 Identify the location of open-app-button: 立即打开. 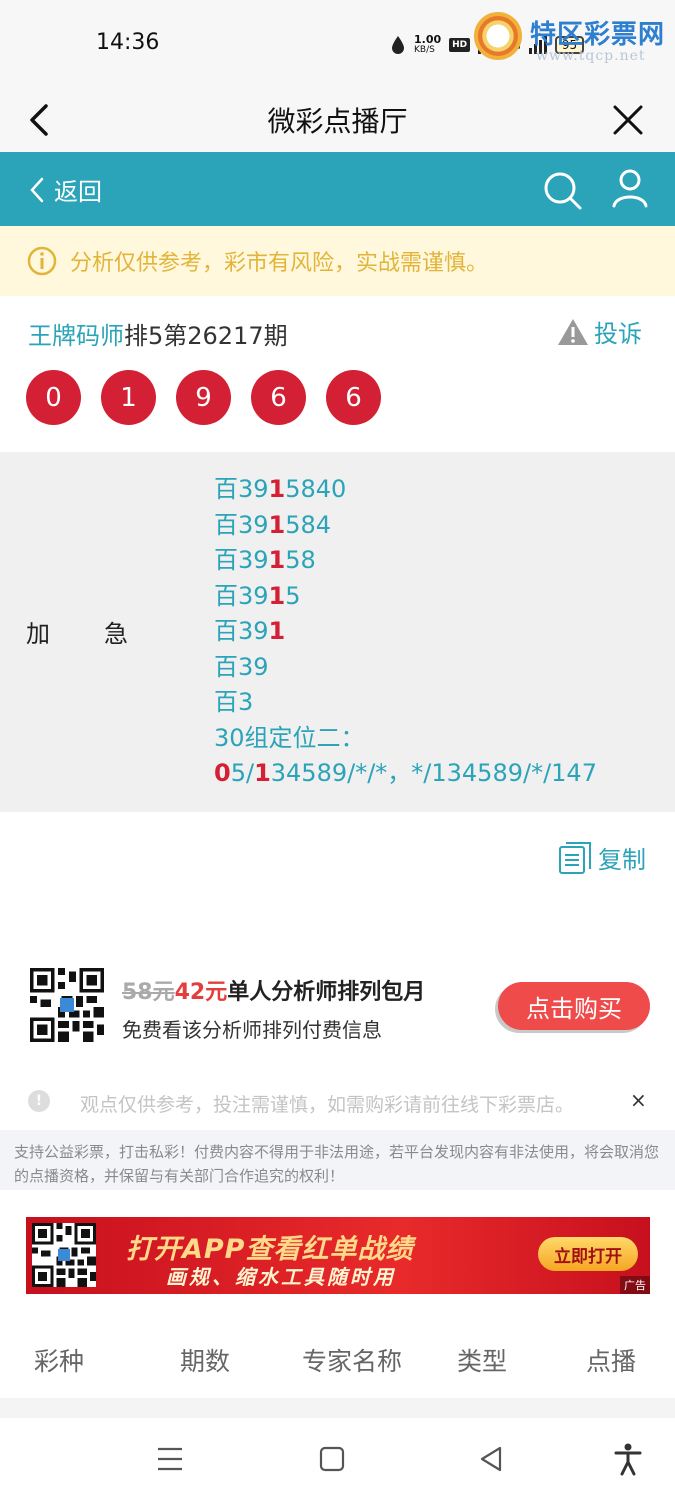
(588, 1254).